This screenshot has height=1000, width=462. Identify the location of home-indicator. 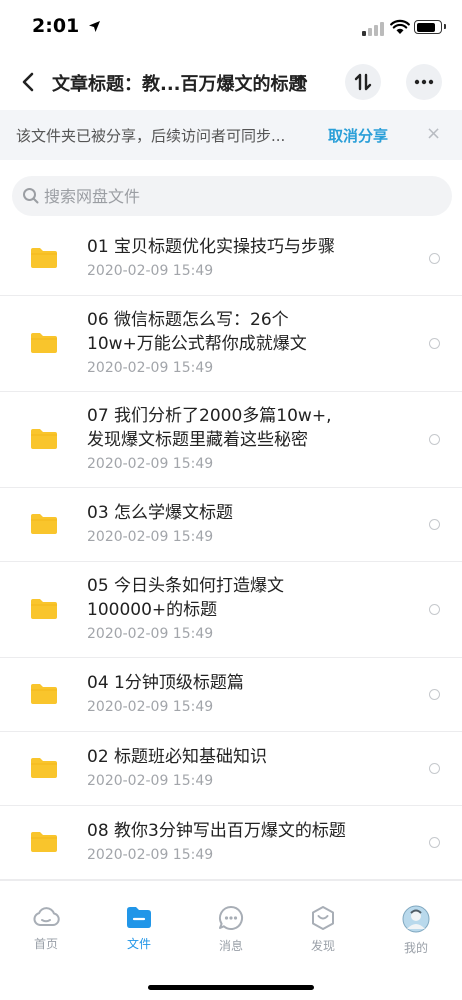
(231, 987).